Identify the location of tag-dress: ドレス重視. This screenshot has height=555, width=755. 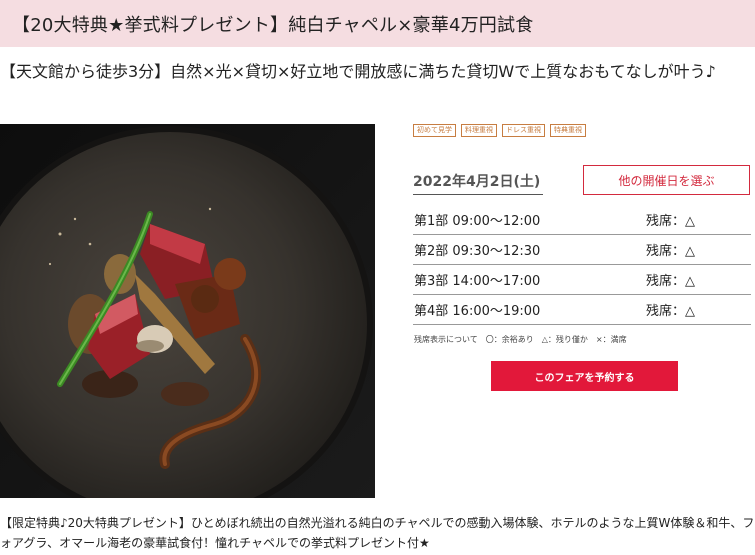
(523, 130).